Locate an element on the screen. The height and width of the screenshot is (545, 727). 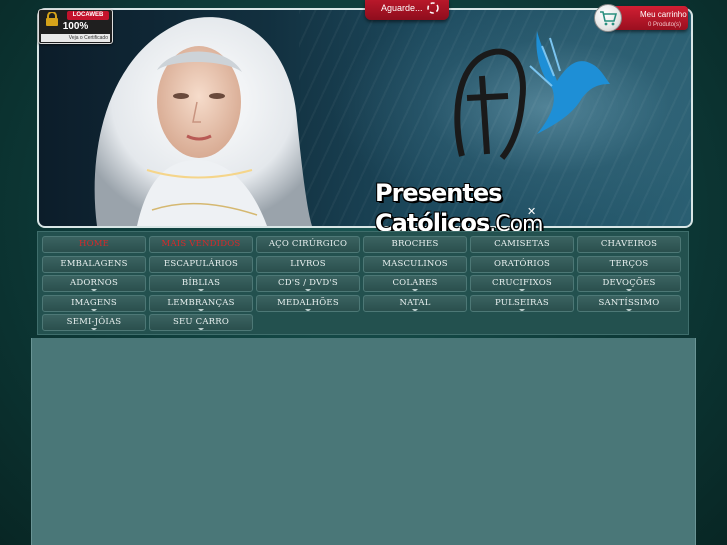
menu-item-aco-cirurgico: AÇO CIRÚRGICO is located at coordinates (308, 244).